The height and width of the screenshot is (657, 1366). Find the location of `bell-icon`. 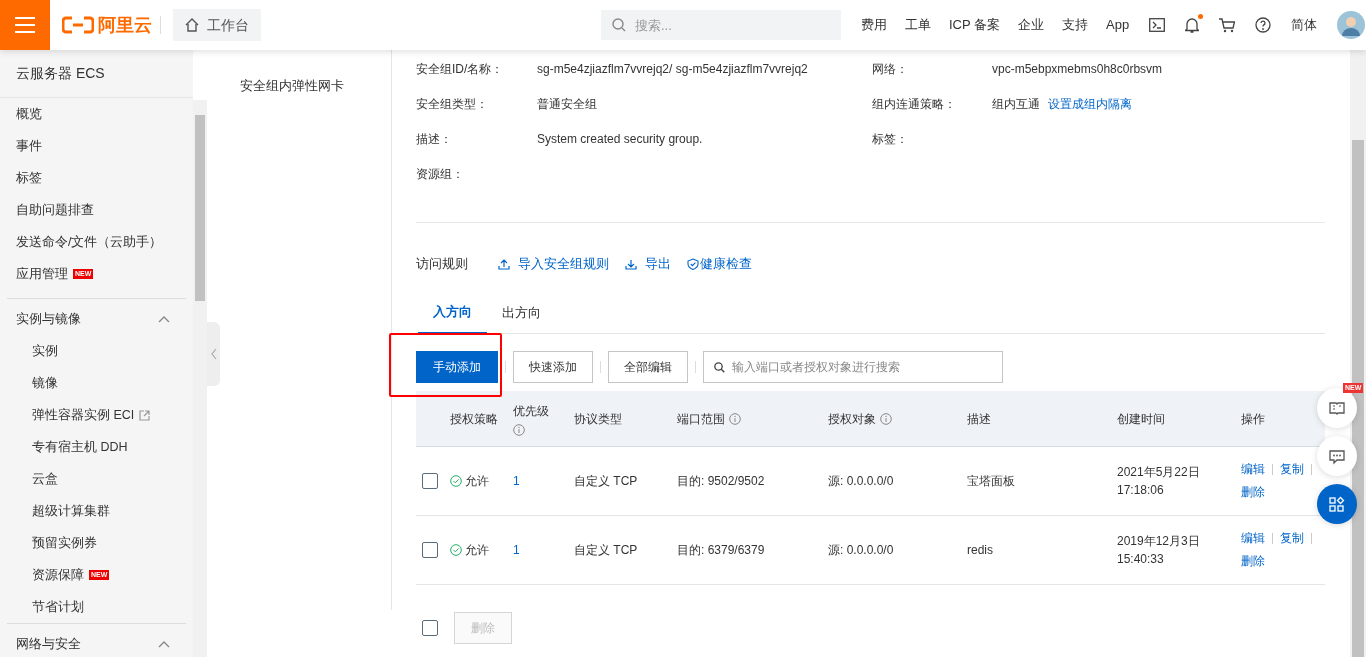

bell-icon is located at coordinates (1192, 25).